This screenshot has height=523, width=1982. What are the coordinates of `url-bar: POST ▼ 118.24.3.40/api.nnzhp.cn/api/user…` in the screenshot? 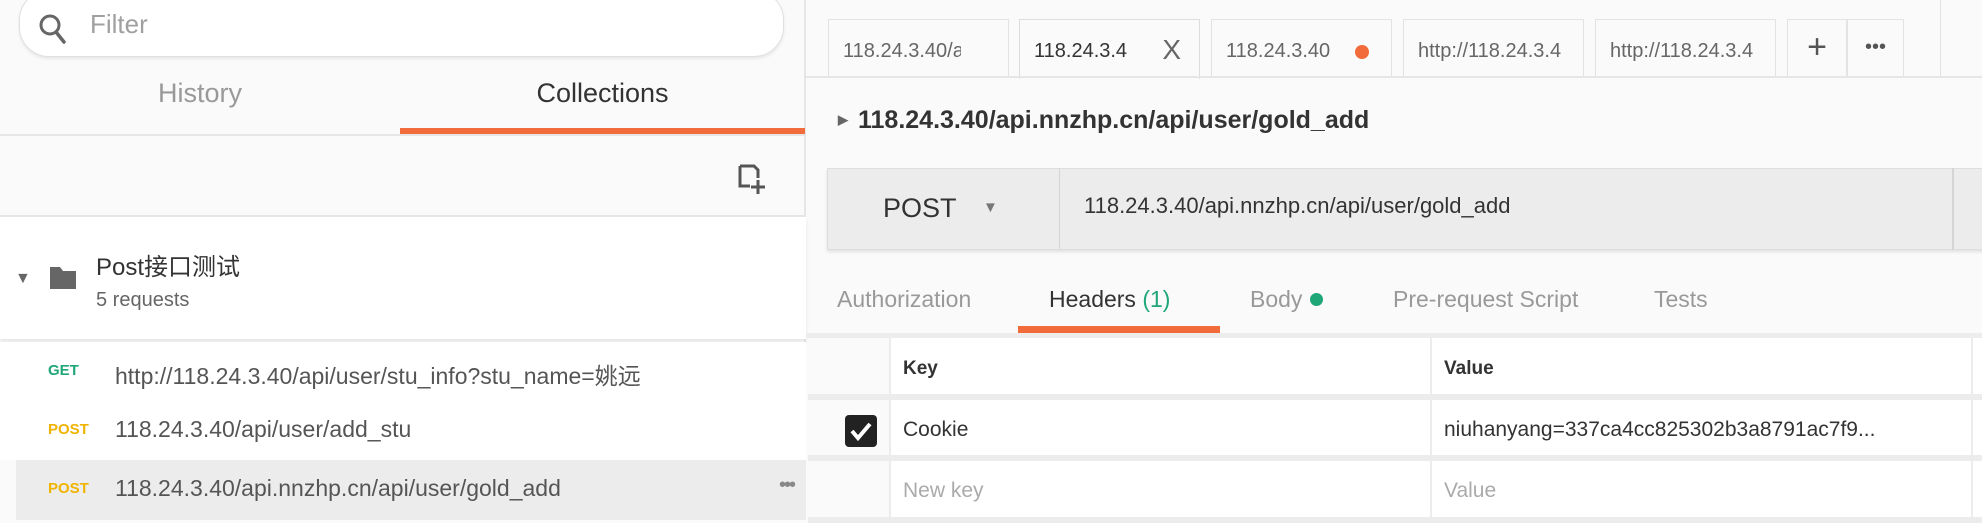 It's located at (1404, 209).